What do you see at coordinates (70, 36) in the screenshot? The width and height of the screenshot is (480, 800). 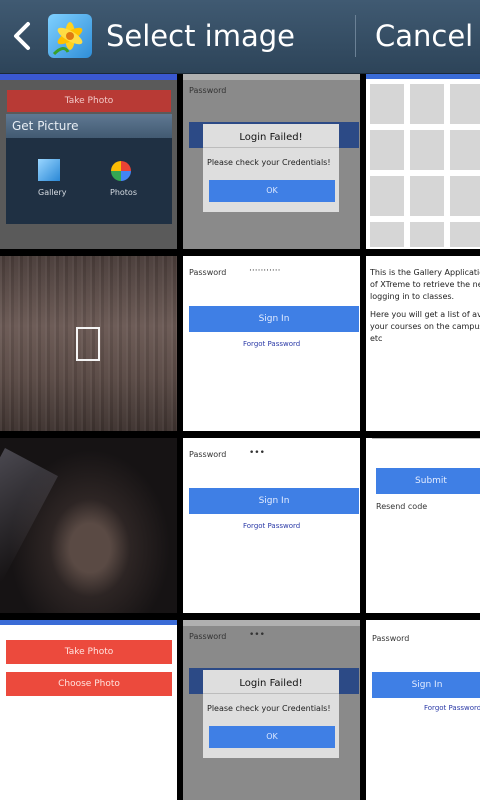 I see `gallery-app-icon` at bounding box center [70, 36].